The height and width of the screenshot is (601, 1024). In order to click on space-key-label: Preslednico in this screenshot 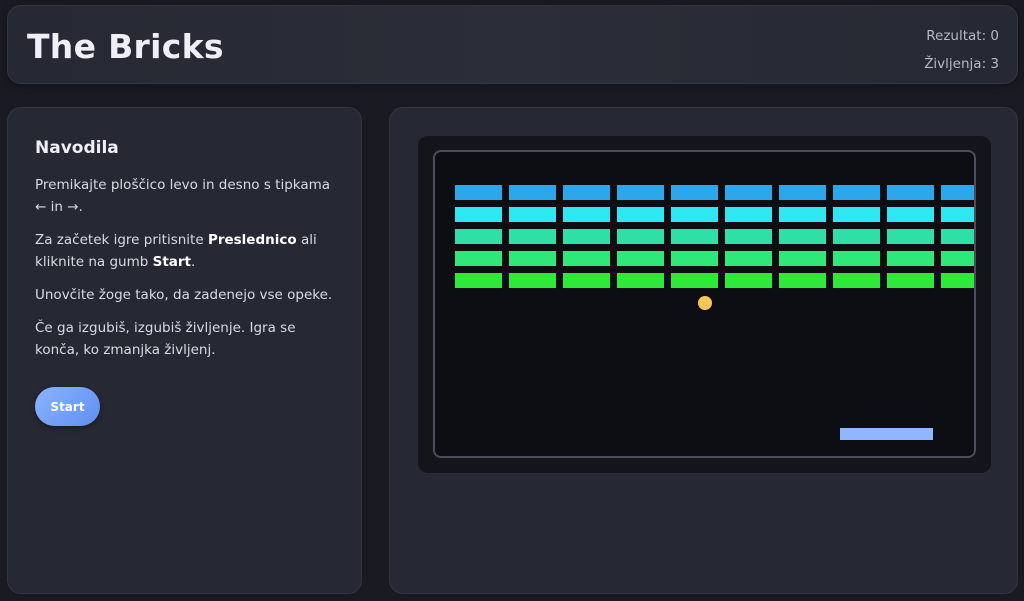, I will do `click(252, 240)`.